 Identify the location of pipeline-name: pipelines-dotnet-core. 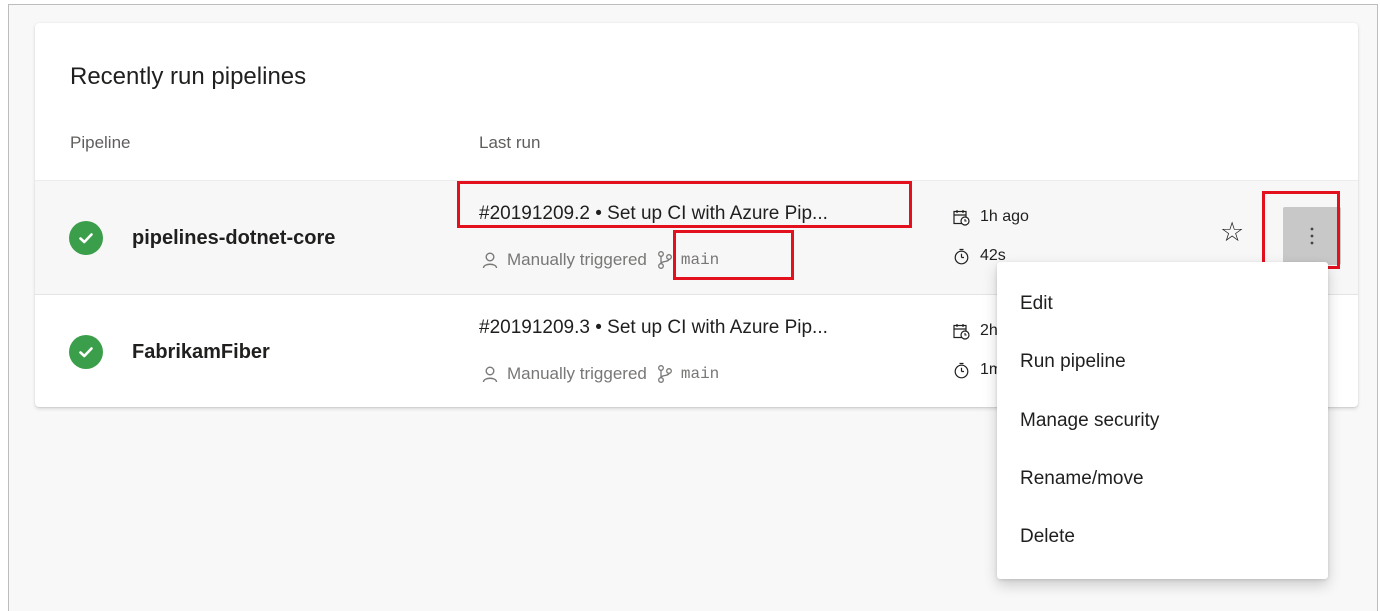
(233, 238).